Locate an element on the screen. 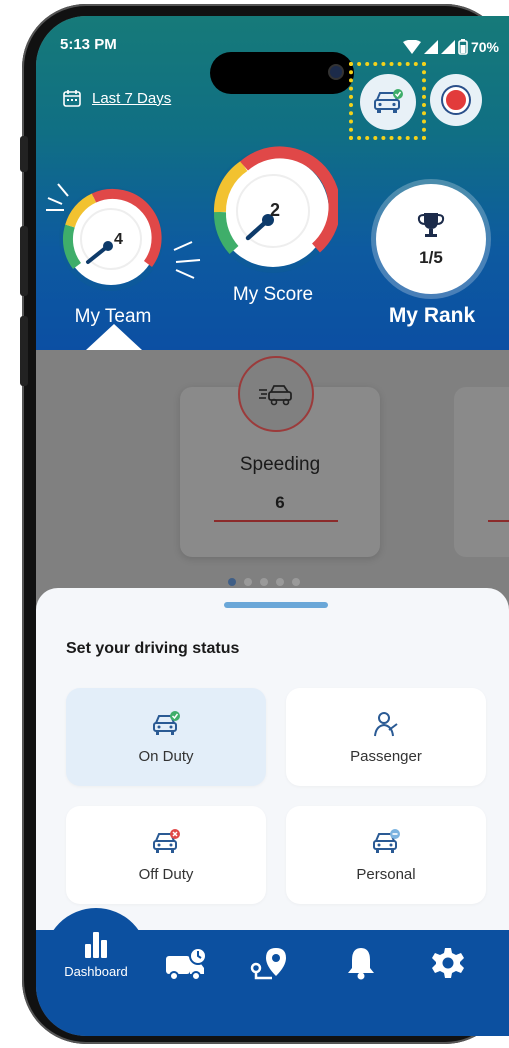 Image resolution: width=509 pixels, height=1048 pixels. event-card is located at coordinates (481, 472).